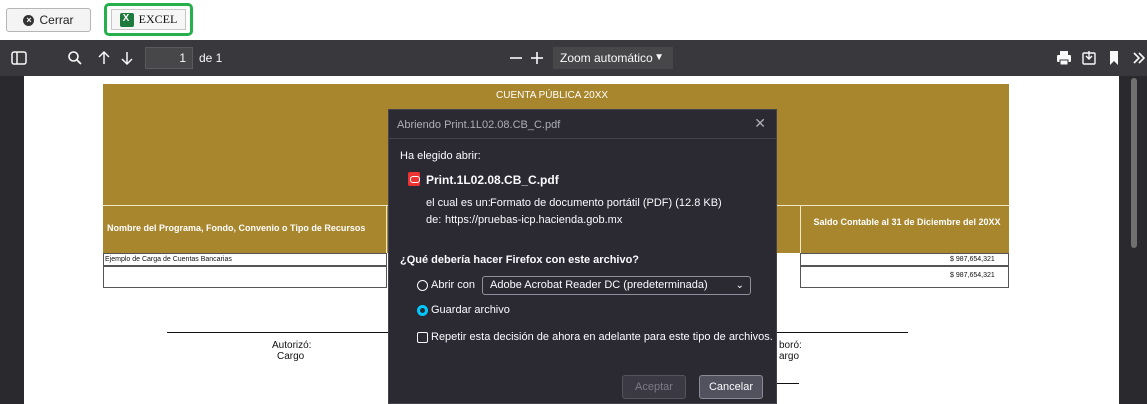 This screenshot has height=404, width=1147. Describe the element at coordinates (434, 220) in the screenshot. I see `file-source-prefix: de:` at that location.